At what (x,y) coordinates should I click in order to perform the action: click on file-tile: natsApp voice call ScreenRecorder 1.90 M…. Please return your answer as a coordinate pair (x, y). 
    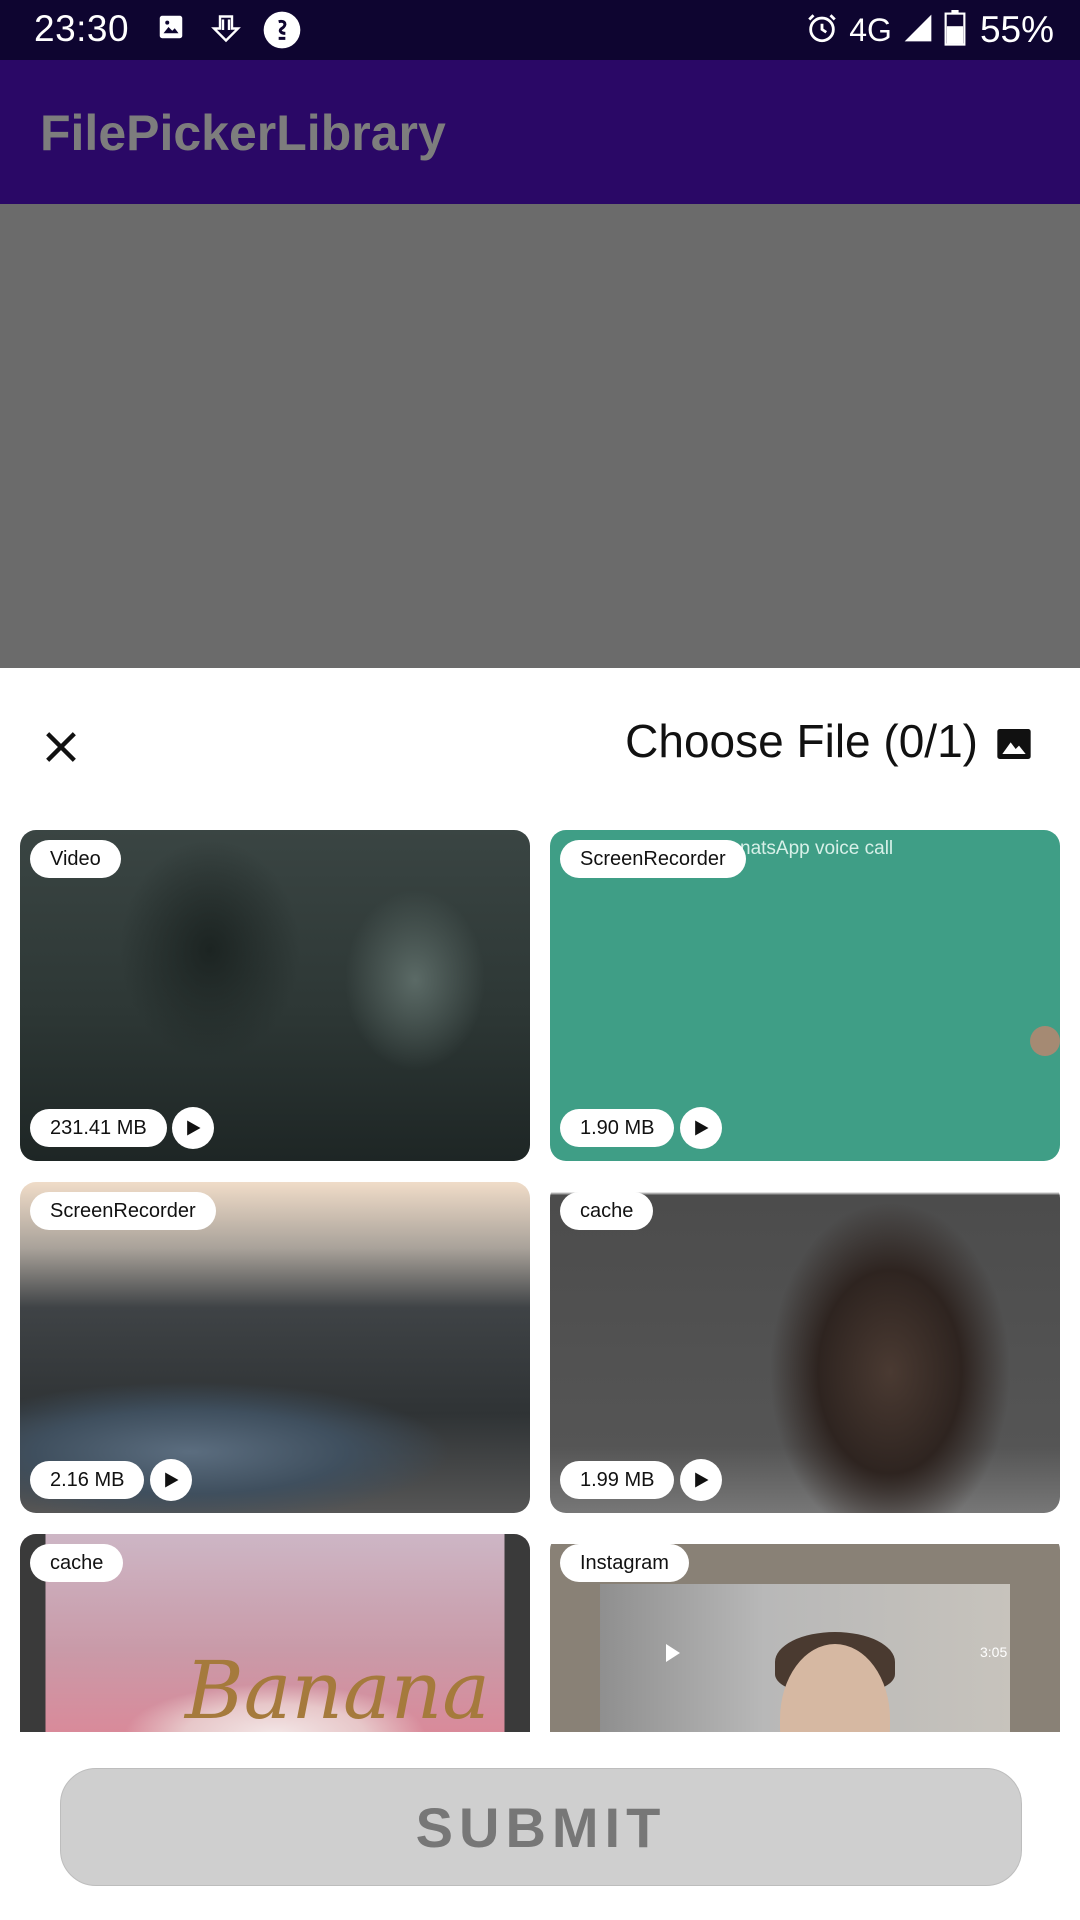
    Looking at the image, I should click on (805, 995).